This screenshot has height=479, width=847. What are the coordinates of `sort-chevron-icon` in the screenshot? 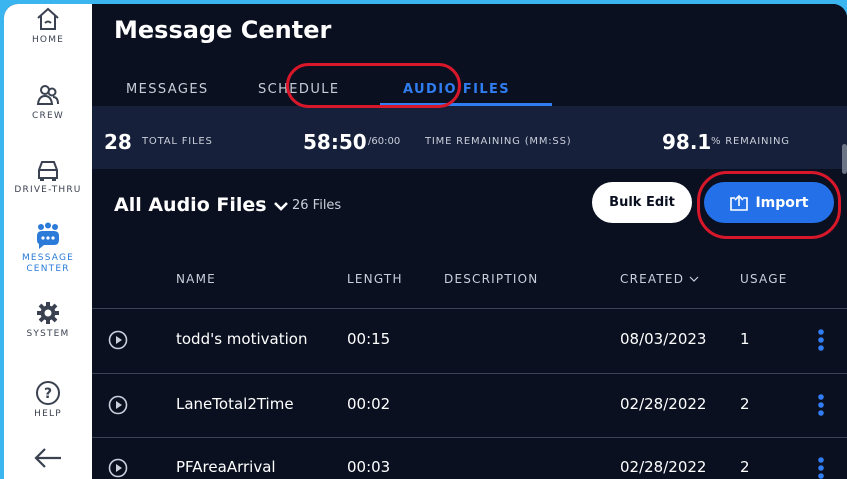 It's located at (694, 279).